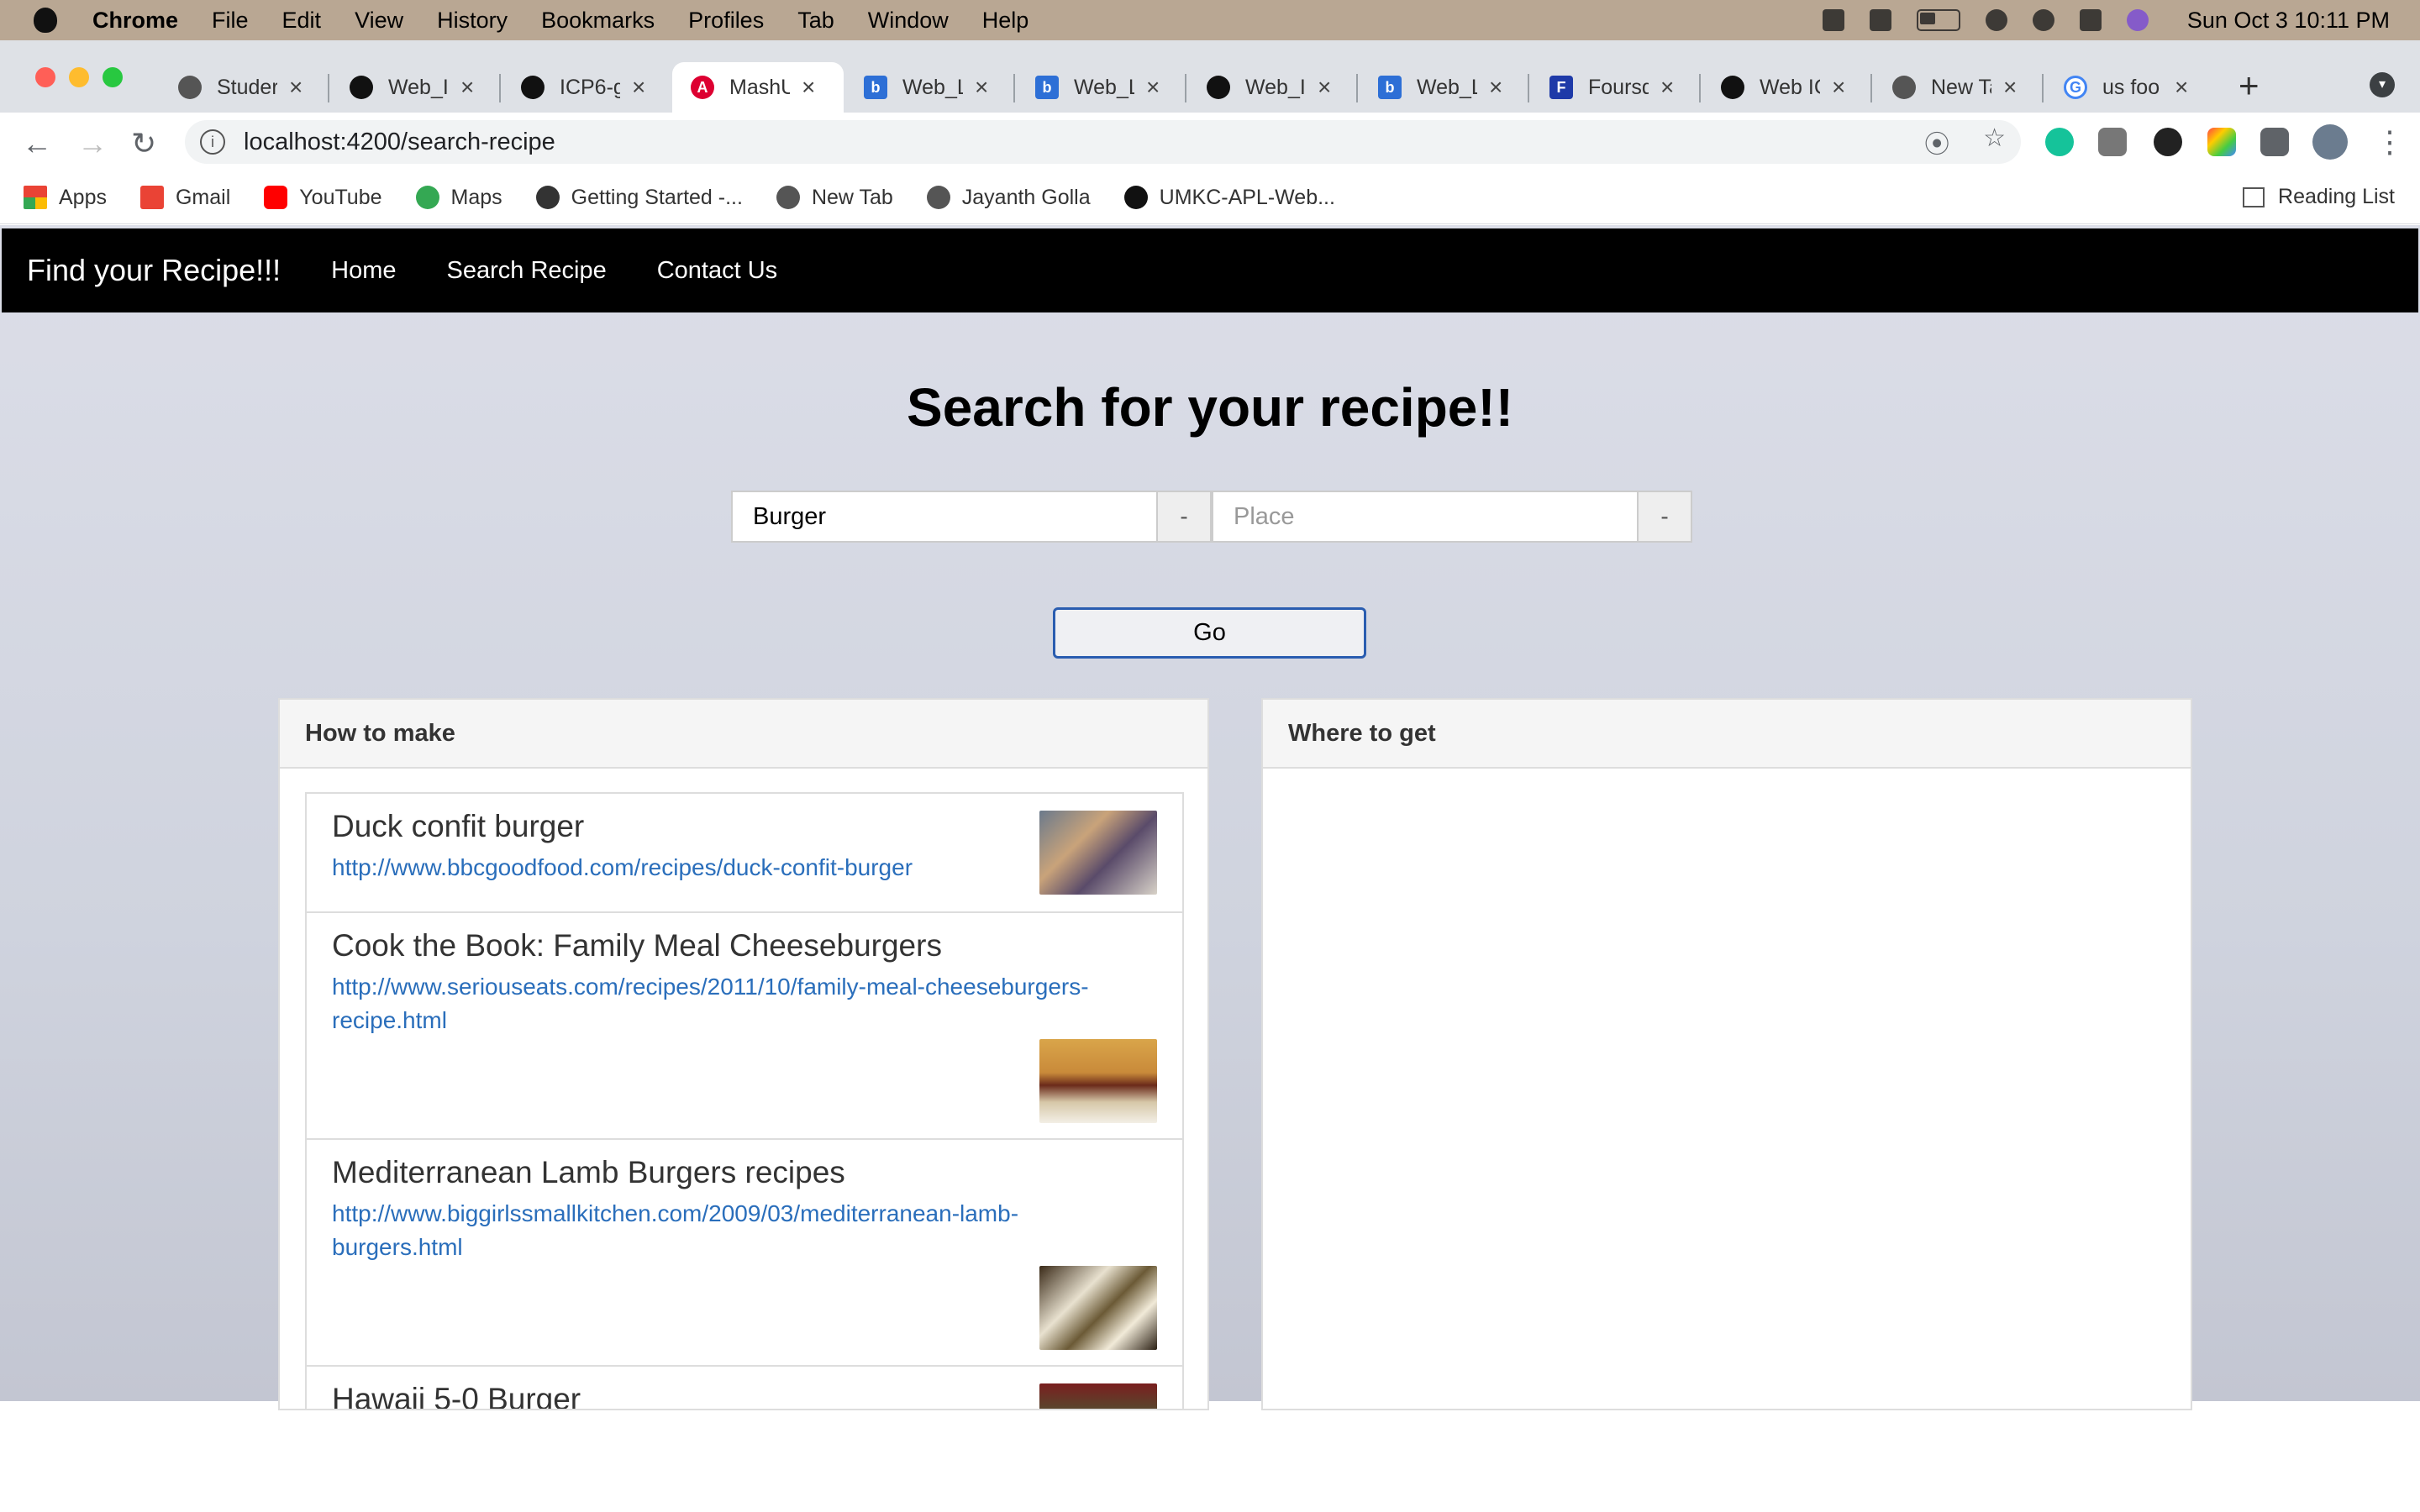 Image resolution: width=2420 pixels, height=1512 pixels. Describe the element at coordinates (1444, 87) in the screenshot. I see `tab-web-l-3: b Web_L ×` at that location.